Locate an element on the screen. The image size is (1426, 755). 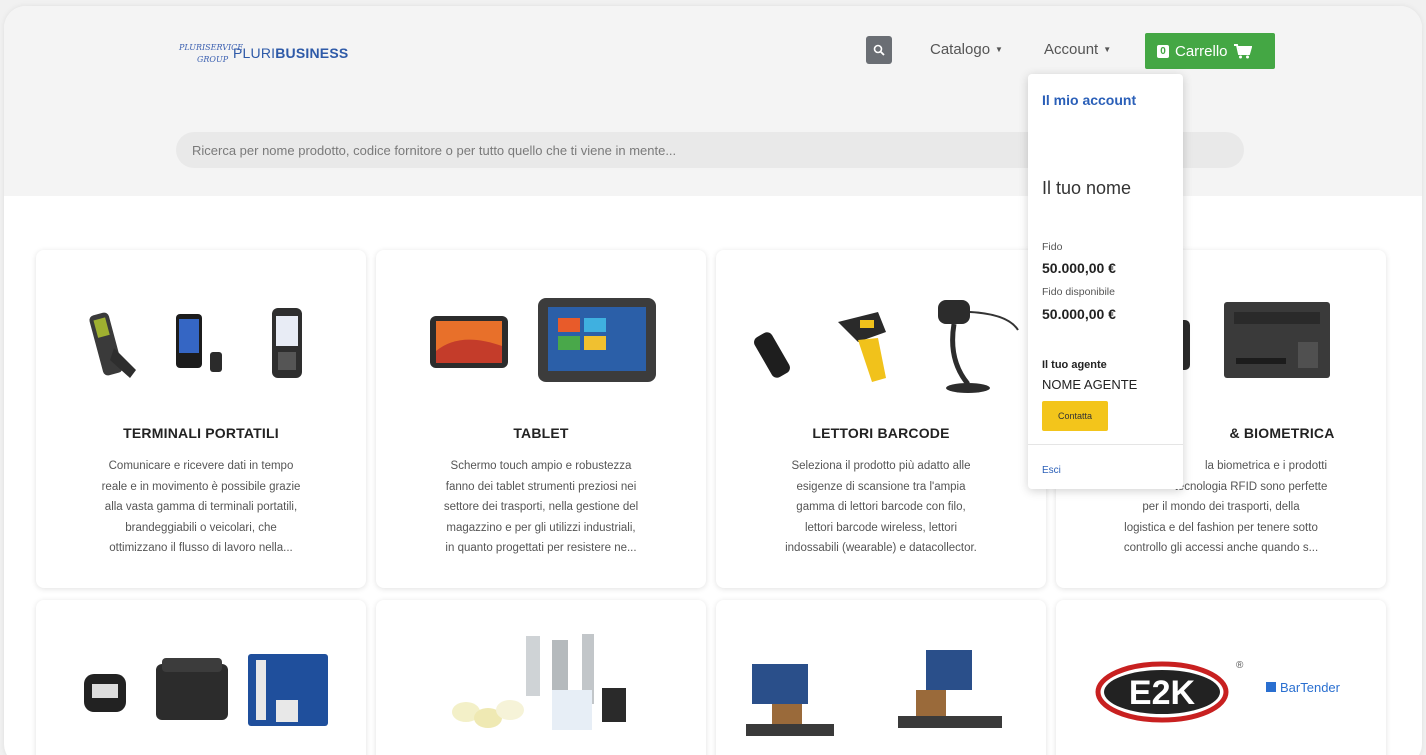
pluriservice-group-logo-mark: PLURISERVICE GROUP is located at coordinates (211, 53).